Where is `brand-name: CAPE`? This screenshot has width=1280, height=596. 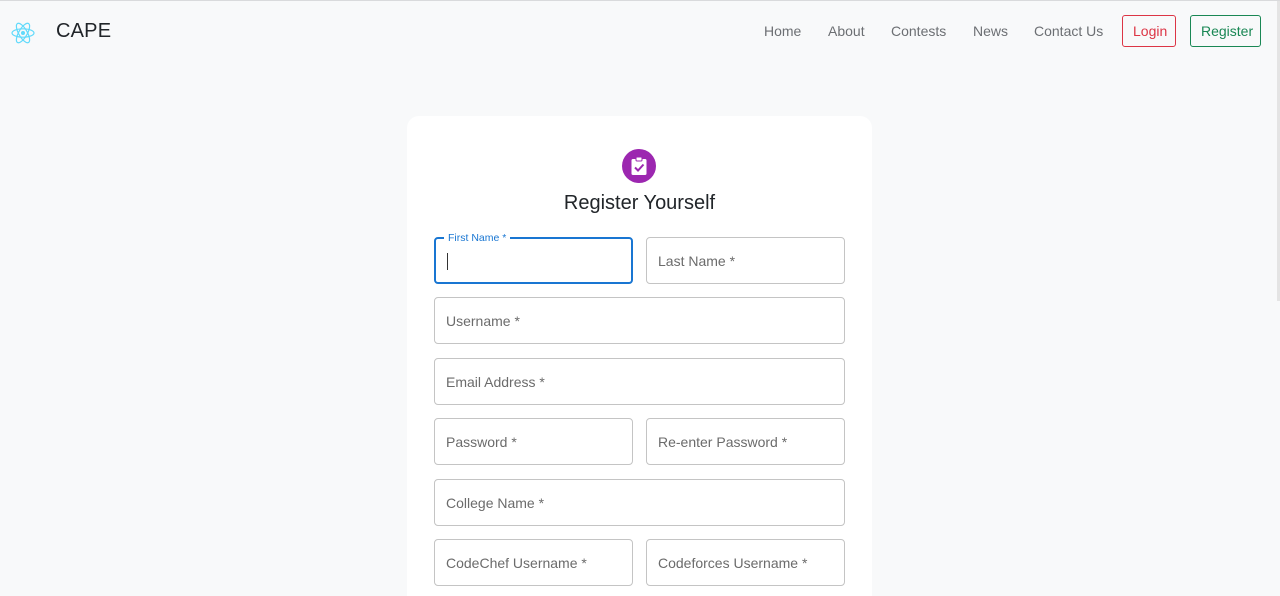 brand-name: CAPE is located at coordinates (83, 31).